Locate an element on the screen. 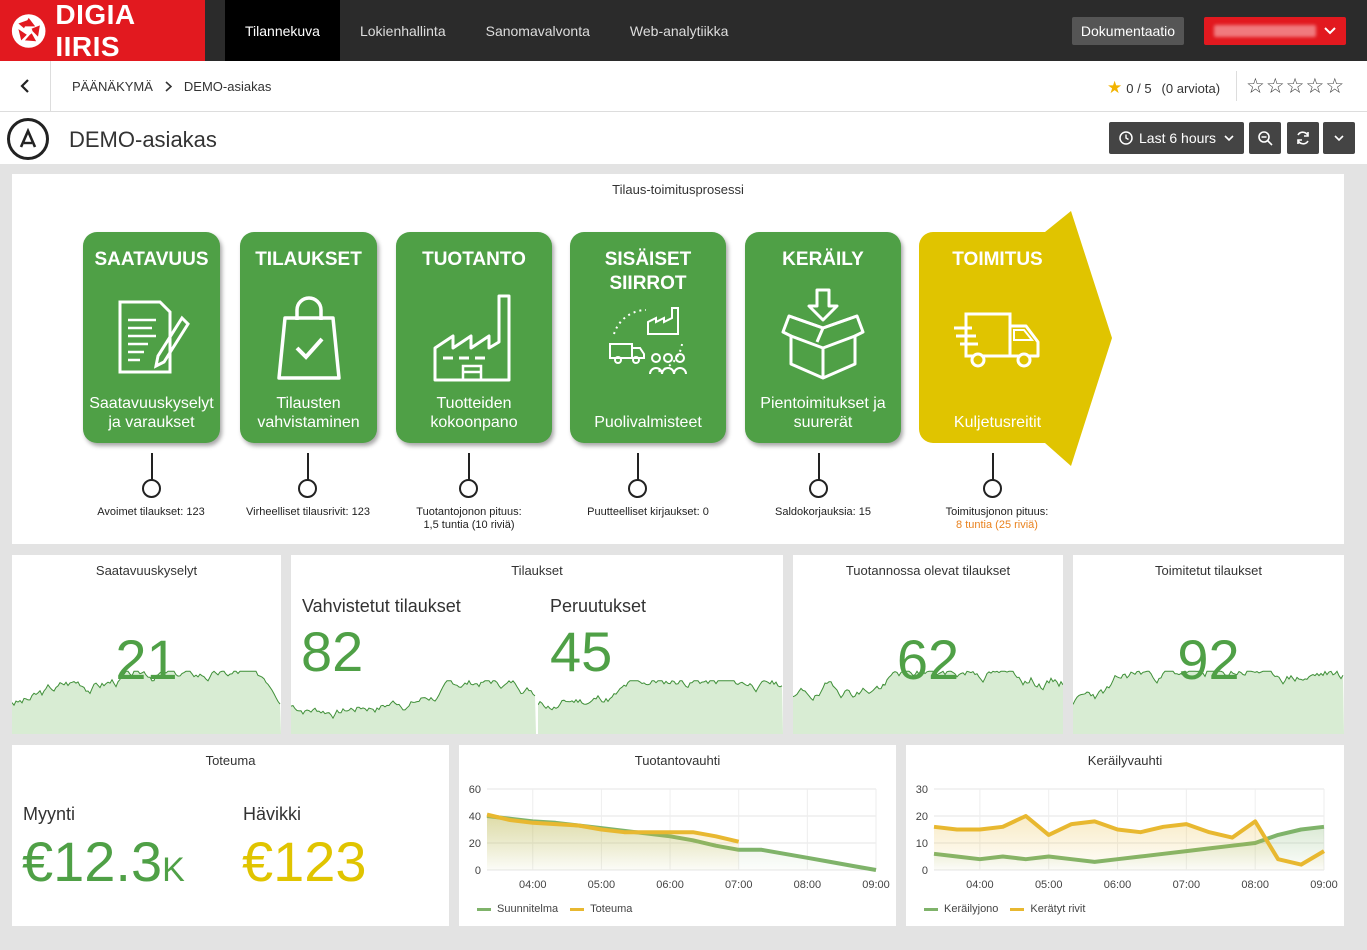 This screenshot has width=1367, height=950. step-title: SAATAVUUS is located at coordinates (151, 259).